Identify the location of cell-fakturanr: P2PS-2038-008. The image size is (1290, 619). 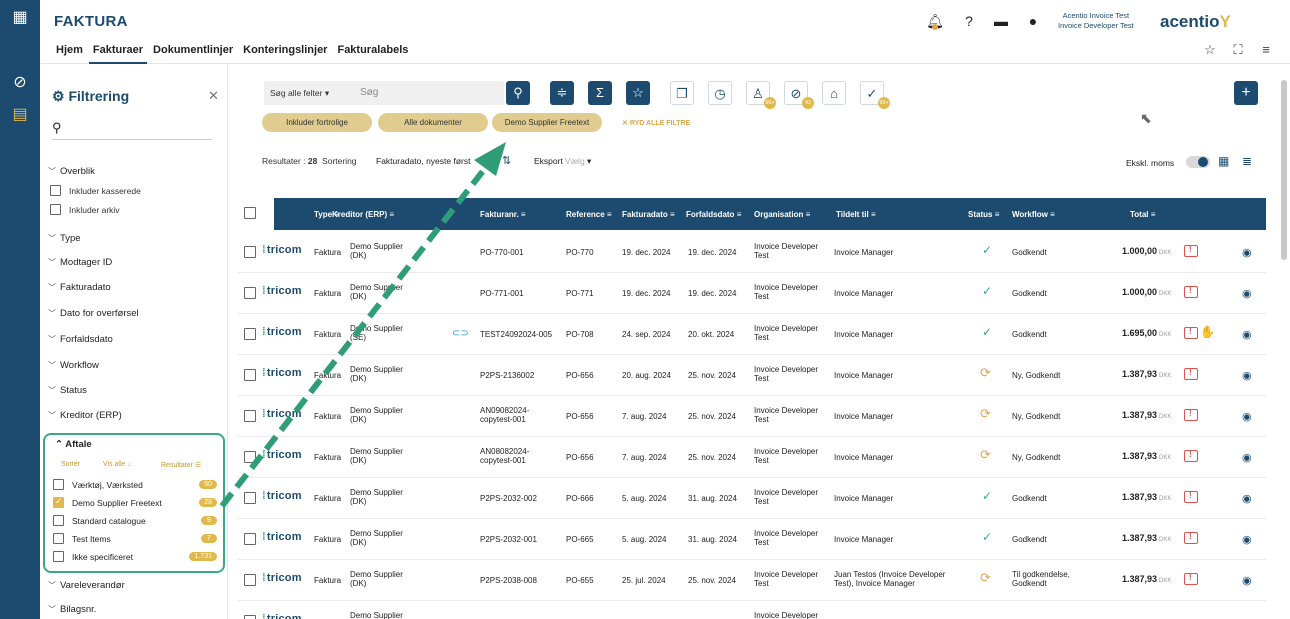
(508, 580).